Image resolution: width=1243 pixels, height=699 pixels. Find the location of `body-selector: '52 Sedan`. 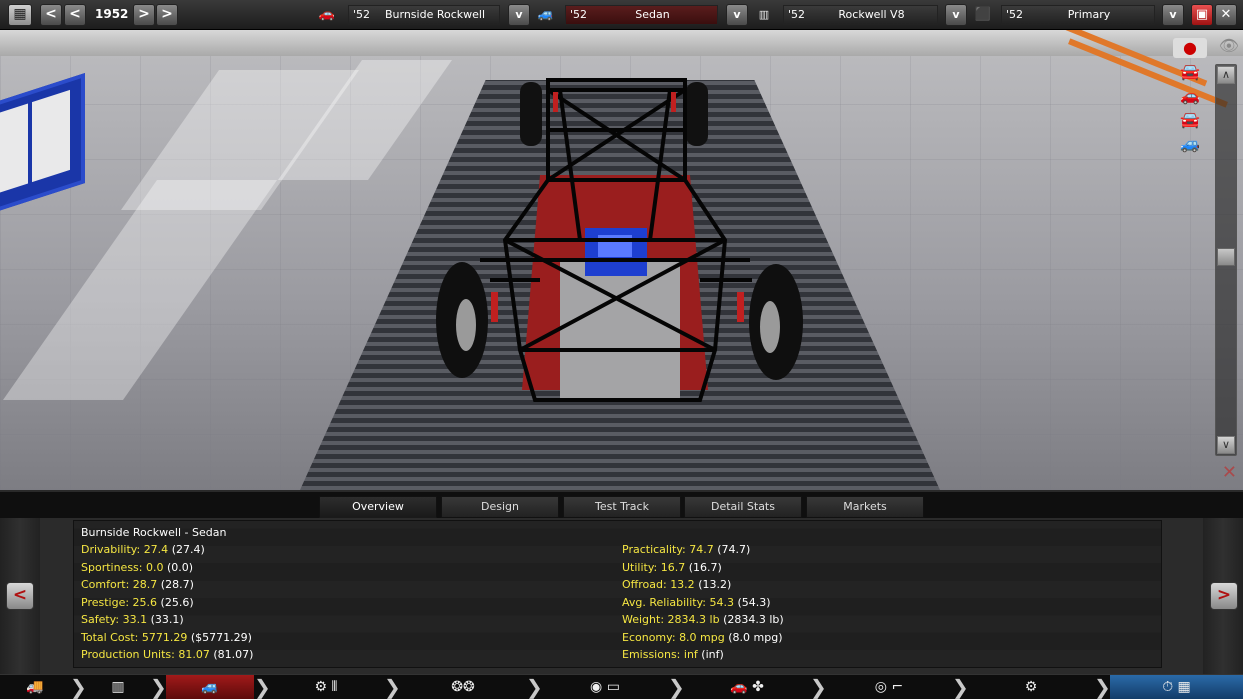

body-selector: '52 Sedan is located at coordinates (641, 15).